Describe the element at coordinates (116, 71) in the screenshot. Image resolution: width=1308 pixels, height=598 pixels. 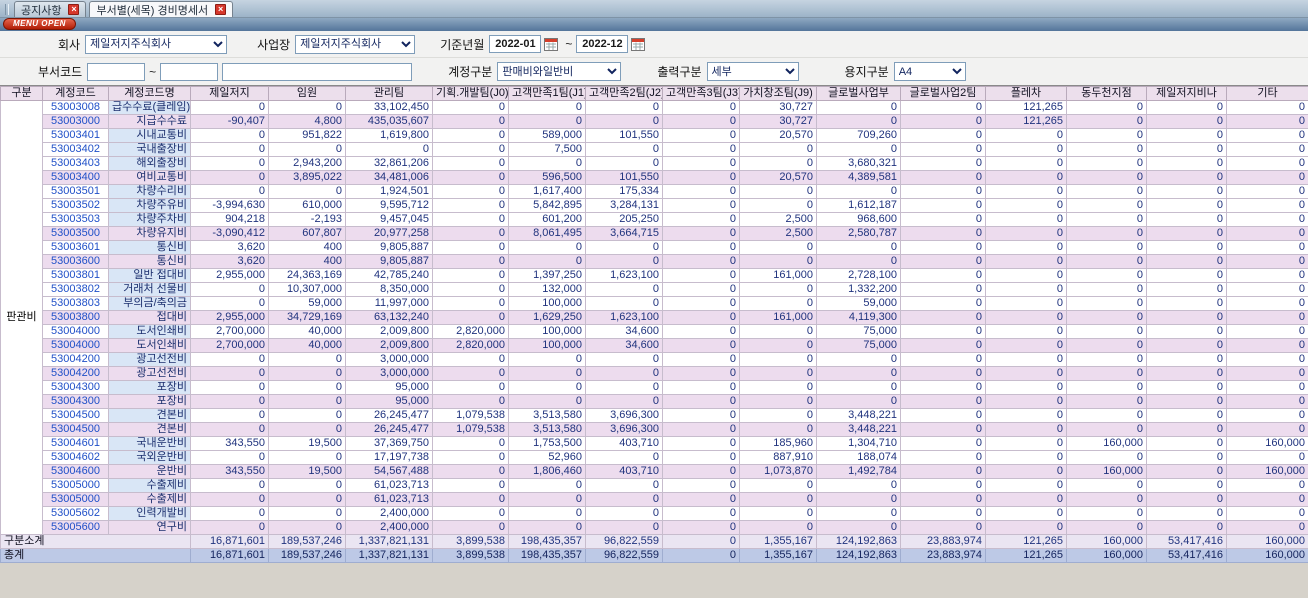
I see `dept-from-input` at that location.